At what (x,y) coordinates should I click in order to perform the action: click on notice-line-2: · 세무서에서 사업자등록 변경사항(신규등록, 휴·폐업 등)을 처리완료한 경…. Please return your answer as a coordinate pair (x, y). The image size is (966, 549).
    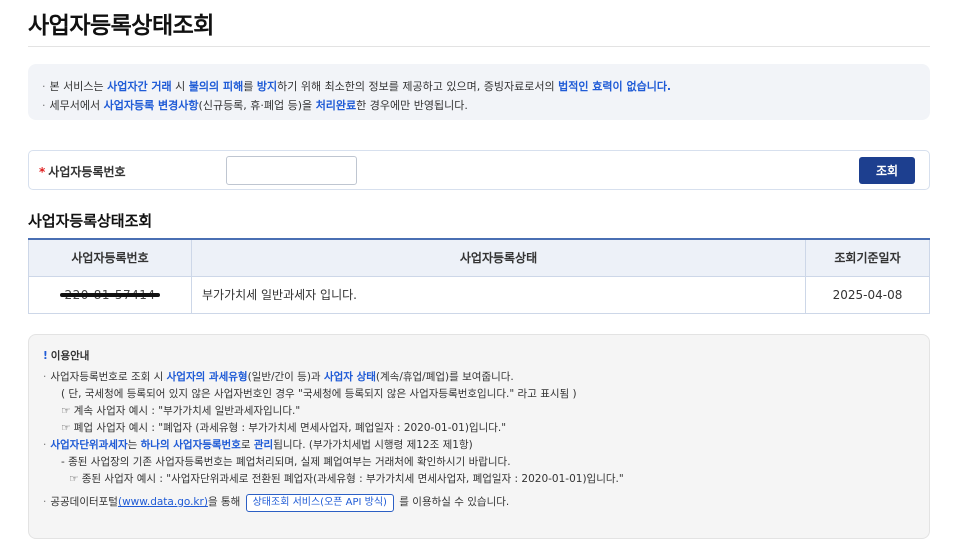
    Looking at the image, I should click on (255, 105).